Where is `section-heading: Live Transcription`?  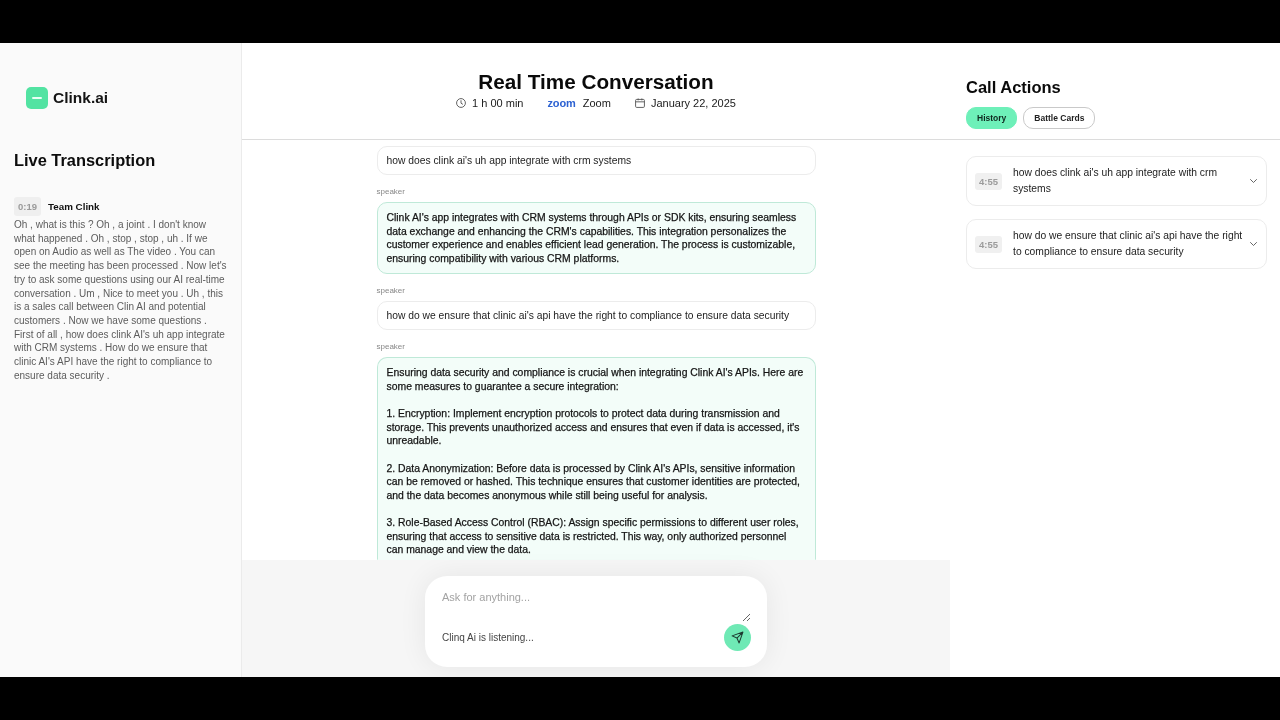
section-heading: Live Transcription is located at coordinates (85, 160).